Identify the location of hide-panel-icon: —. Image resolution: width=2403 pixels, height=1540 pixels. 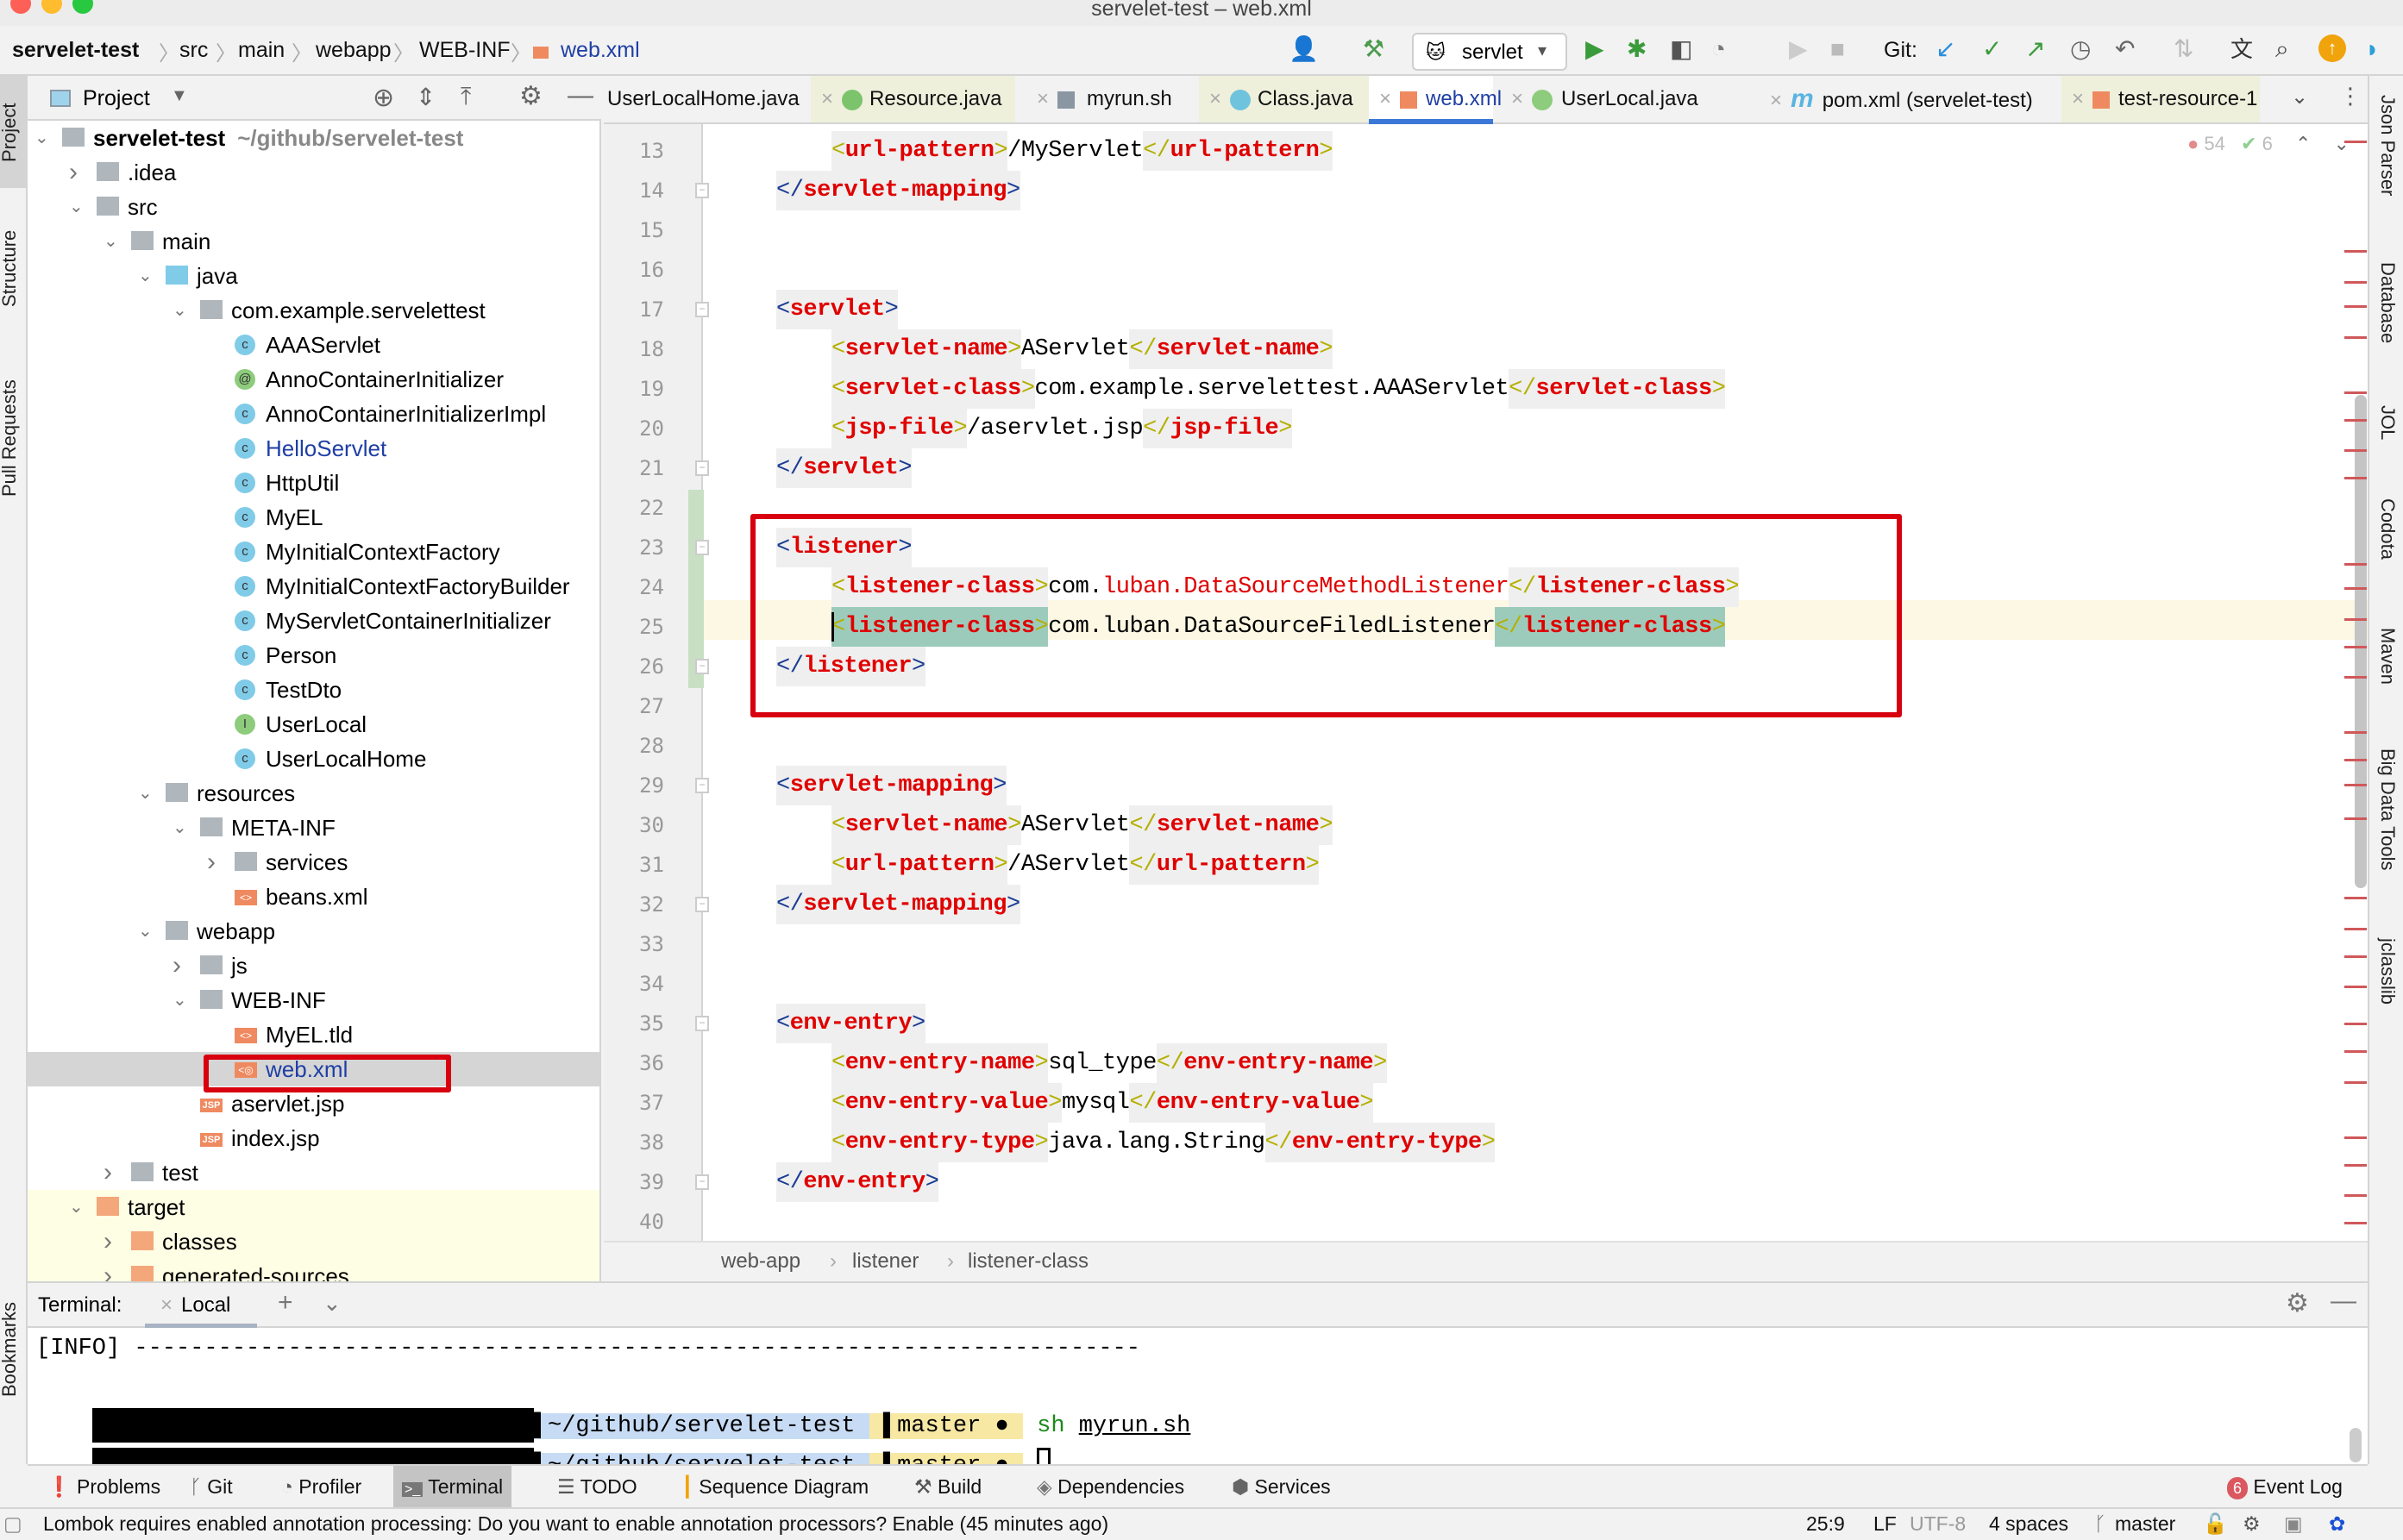
(2343, 1301).